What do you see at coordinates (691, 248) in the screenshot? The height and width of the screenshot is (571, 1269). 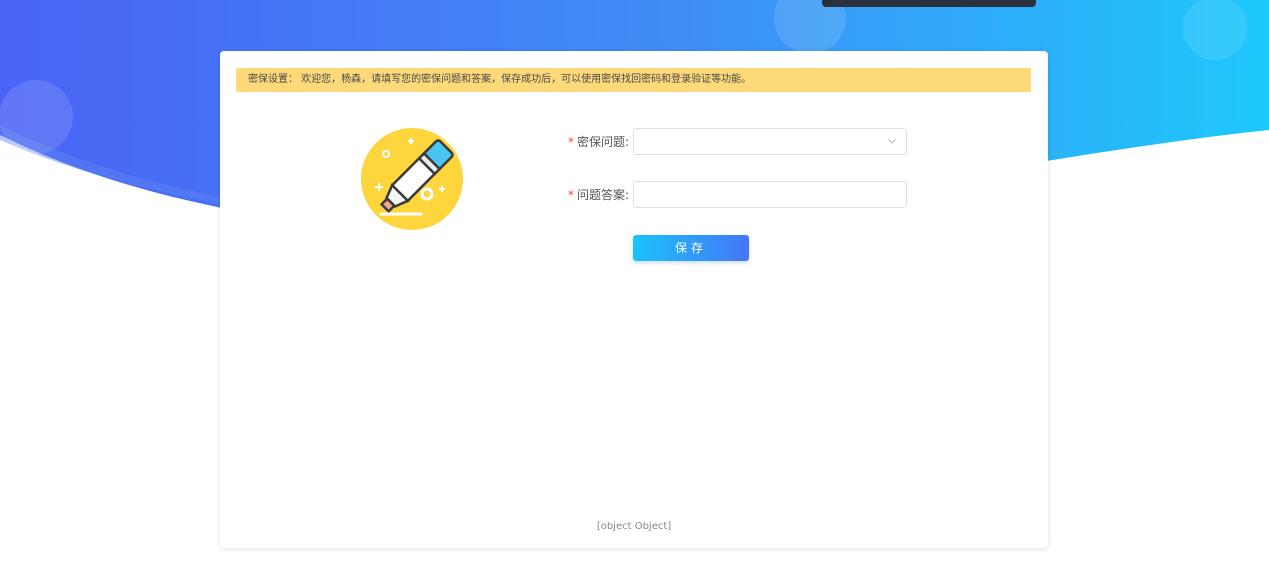 I see `save-button: 保存` at bounding box center [691, 248].